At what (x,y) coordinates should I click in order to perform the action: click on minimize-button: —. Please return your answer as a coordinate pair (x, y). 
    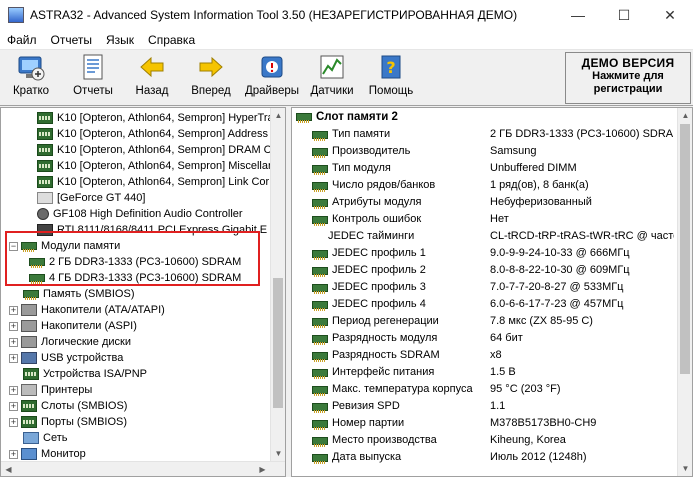
    Looking at the image, I should click on (578, 15).